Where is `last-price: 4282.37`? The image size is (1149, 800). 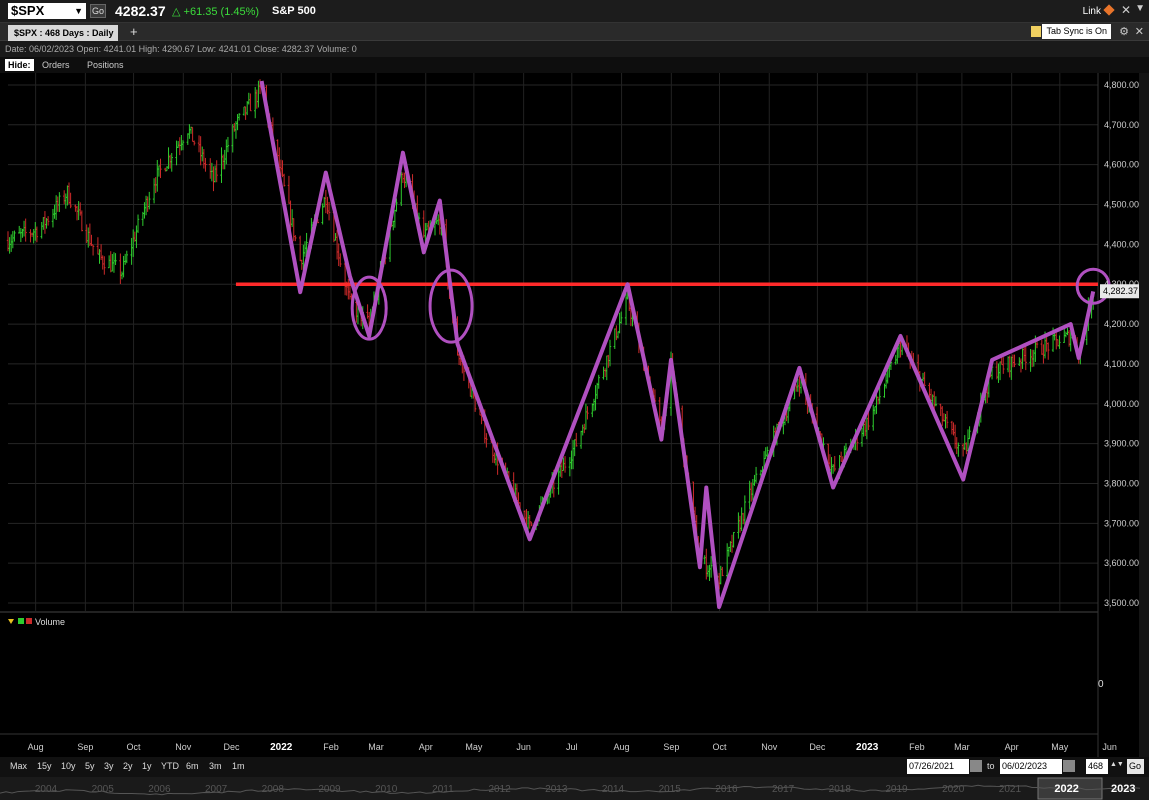
last-price: 4282.37 is located at coordinates (140, 11).